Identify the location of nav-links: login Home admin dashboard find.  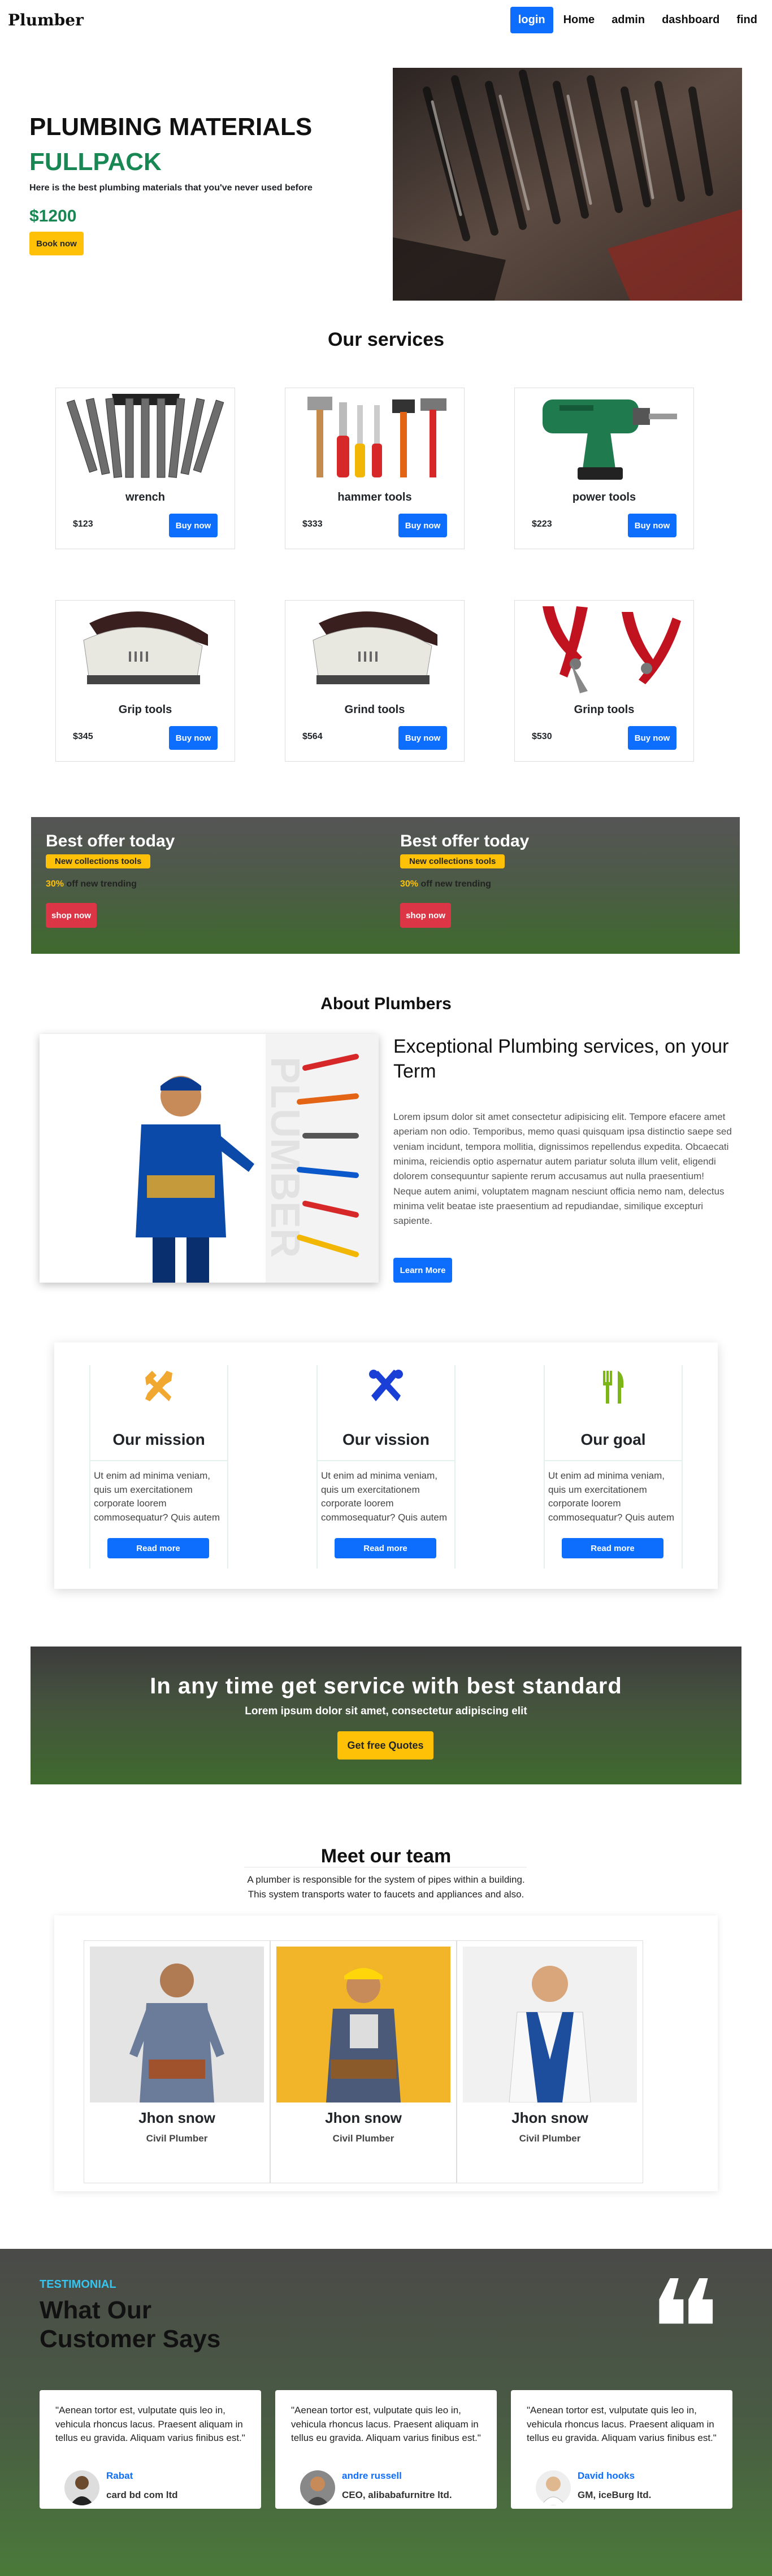
(637, 19).